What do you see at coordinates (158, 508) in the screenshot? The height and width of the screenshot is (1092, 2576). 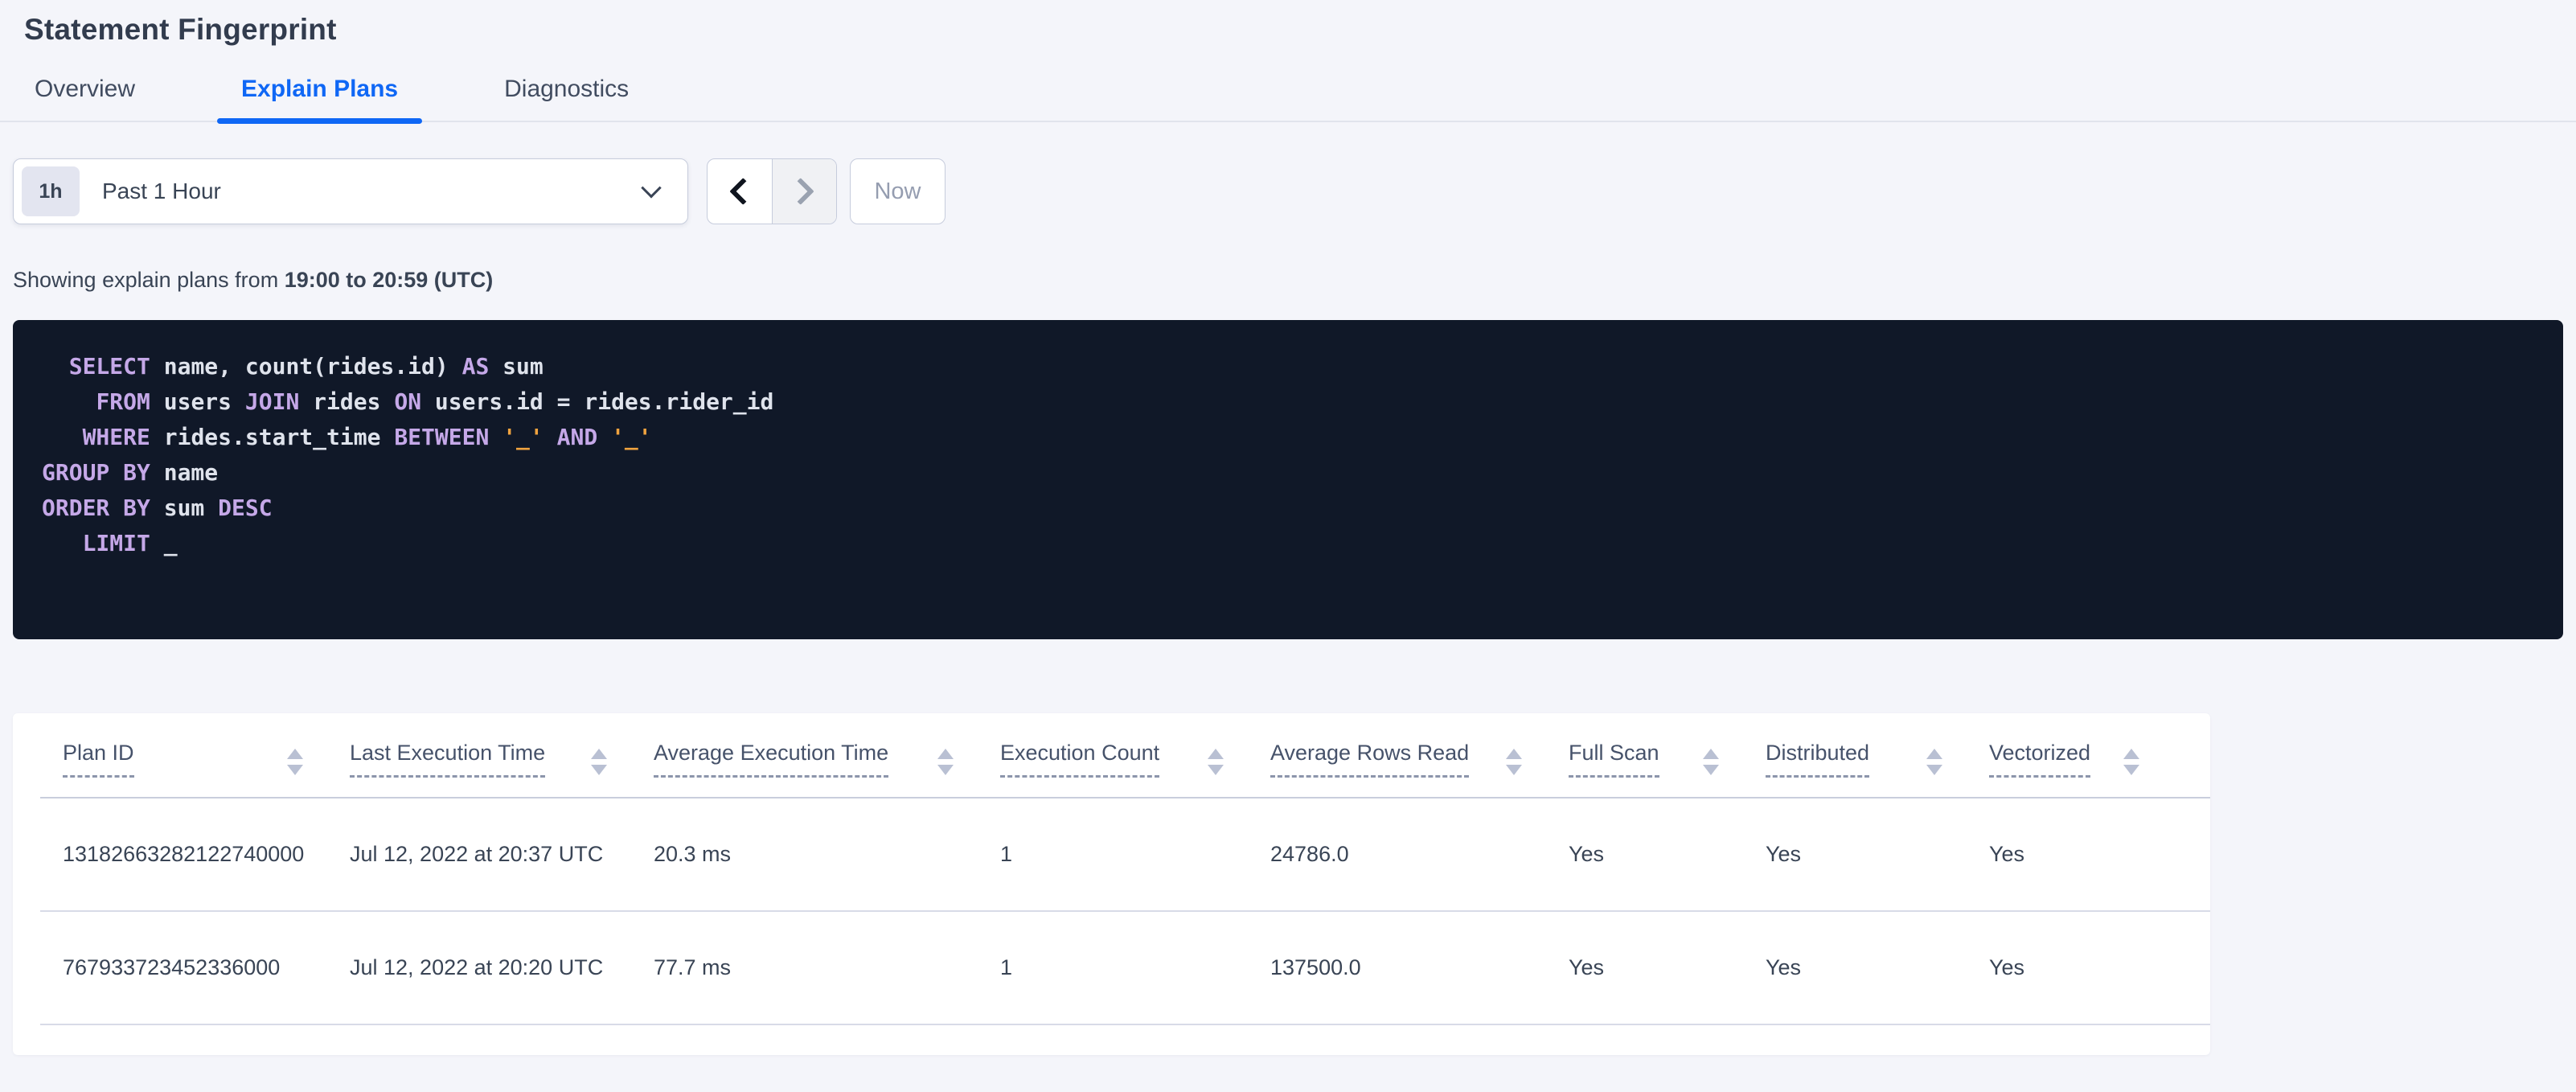 I see `sql-line: ORDER BY sum DESC` at bounding box center [158, 508].